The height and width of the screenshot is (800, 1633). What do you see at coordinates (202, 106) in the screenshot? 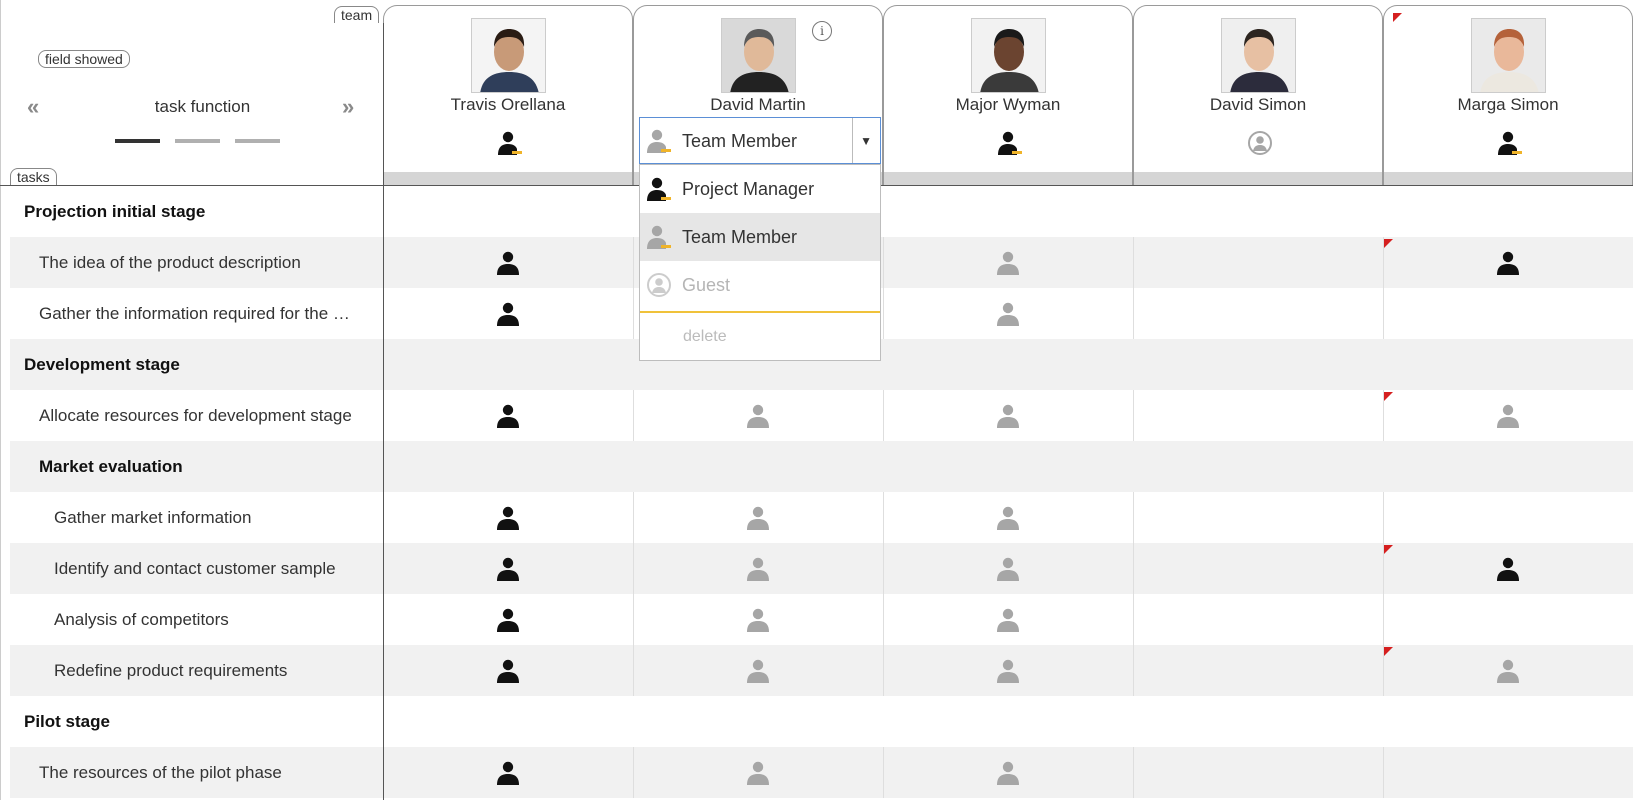
I see `task-function-label: task function` at bounding box center [202, 106].